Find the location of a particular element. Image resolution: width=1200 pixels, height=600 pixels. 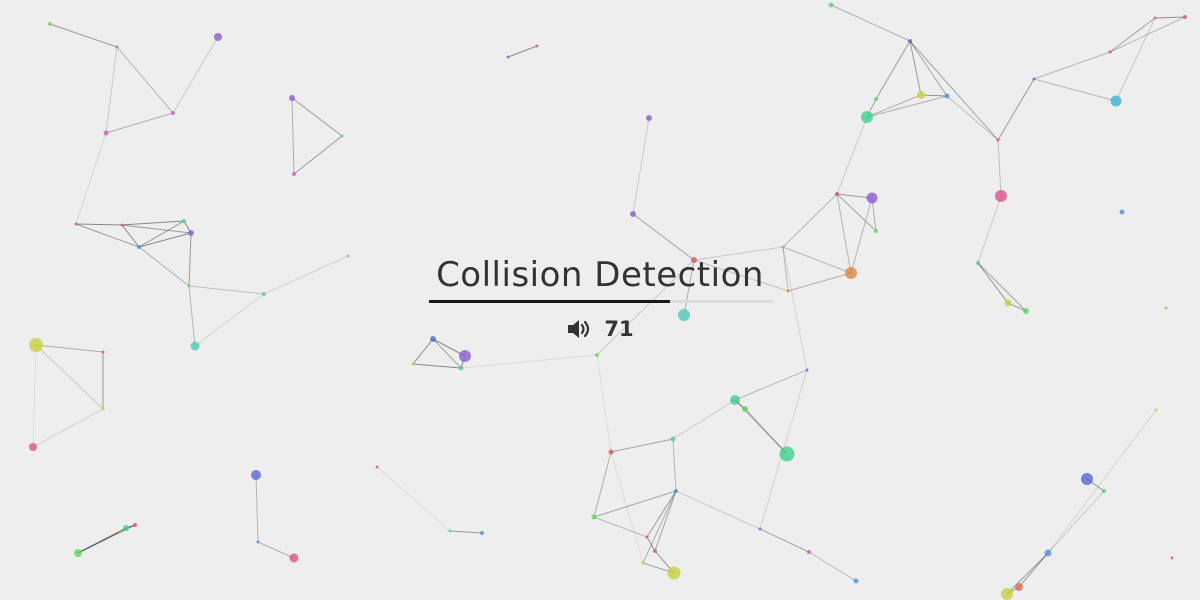

page-title: Collision Detection is located at coordinates (600, 275).